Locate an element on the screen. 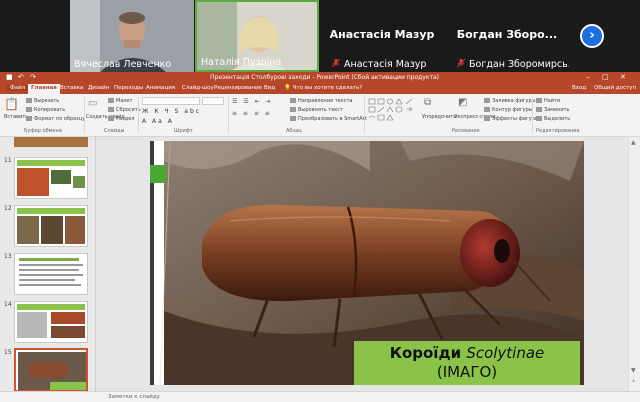 Image resolution: width=640 pixels, height=402 pixels. fill-icon is located at coordinates (487, 100).